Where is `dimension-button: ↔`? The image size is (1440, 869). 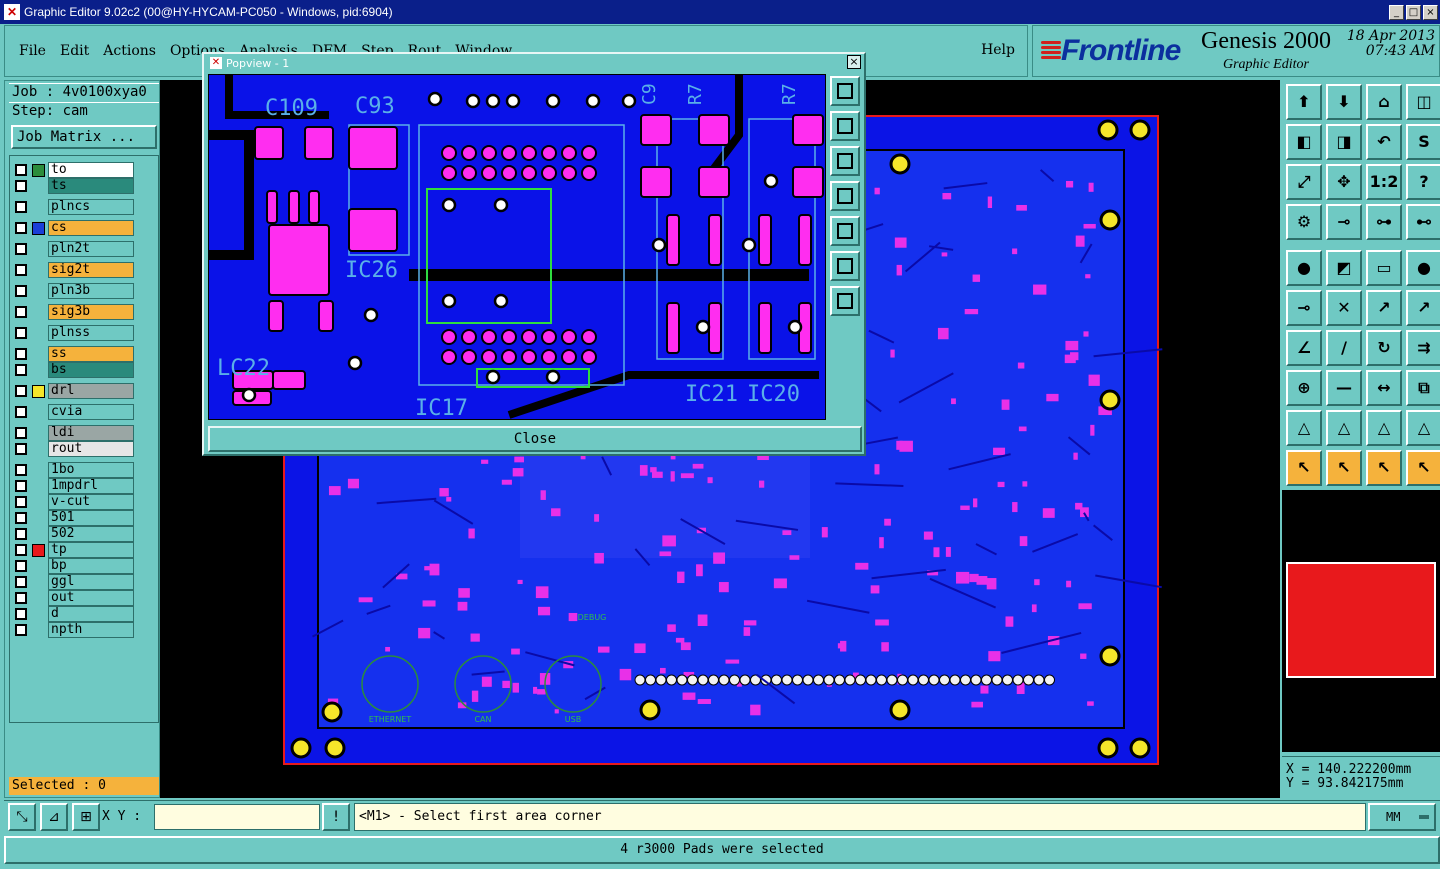
dimension-button: ↔ is located at coordinates (1384, 388).